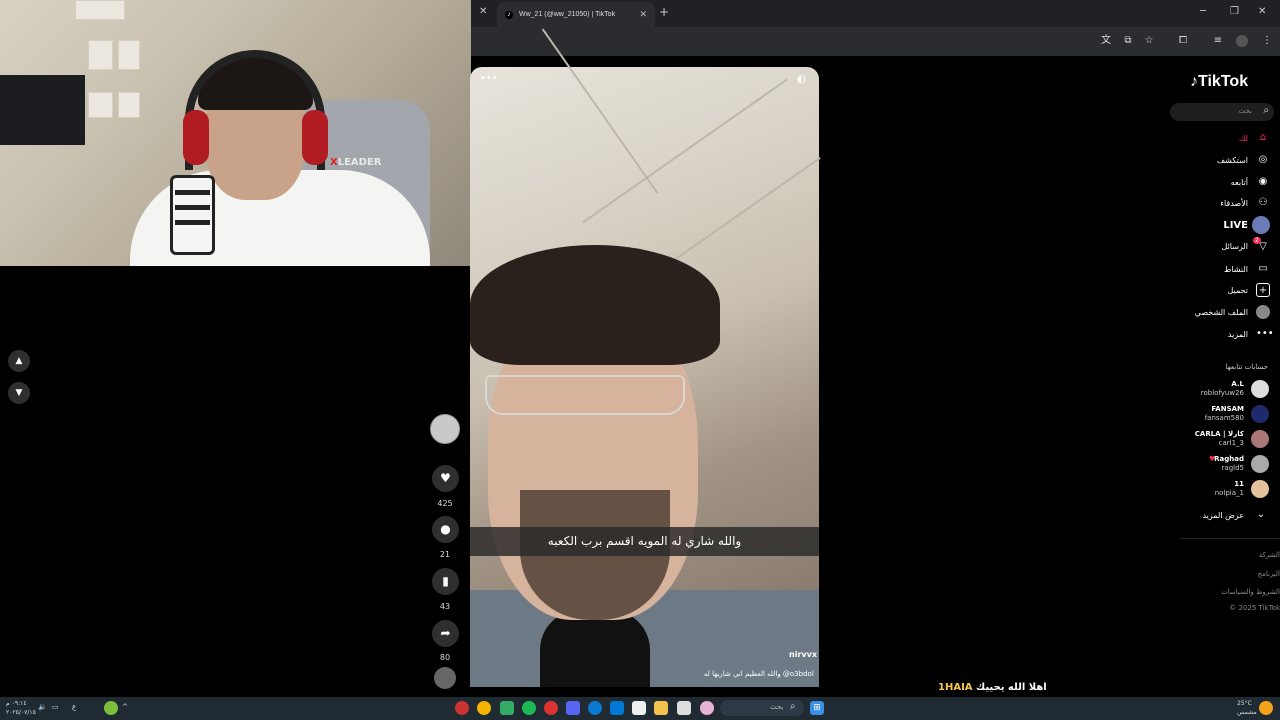  I want to click on upload-icon: +, so click(1263, 290).